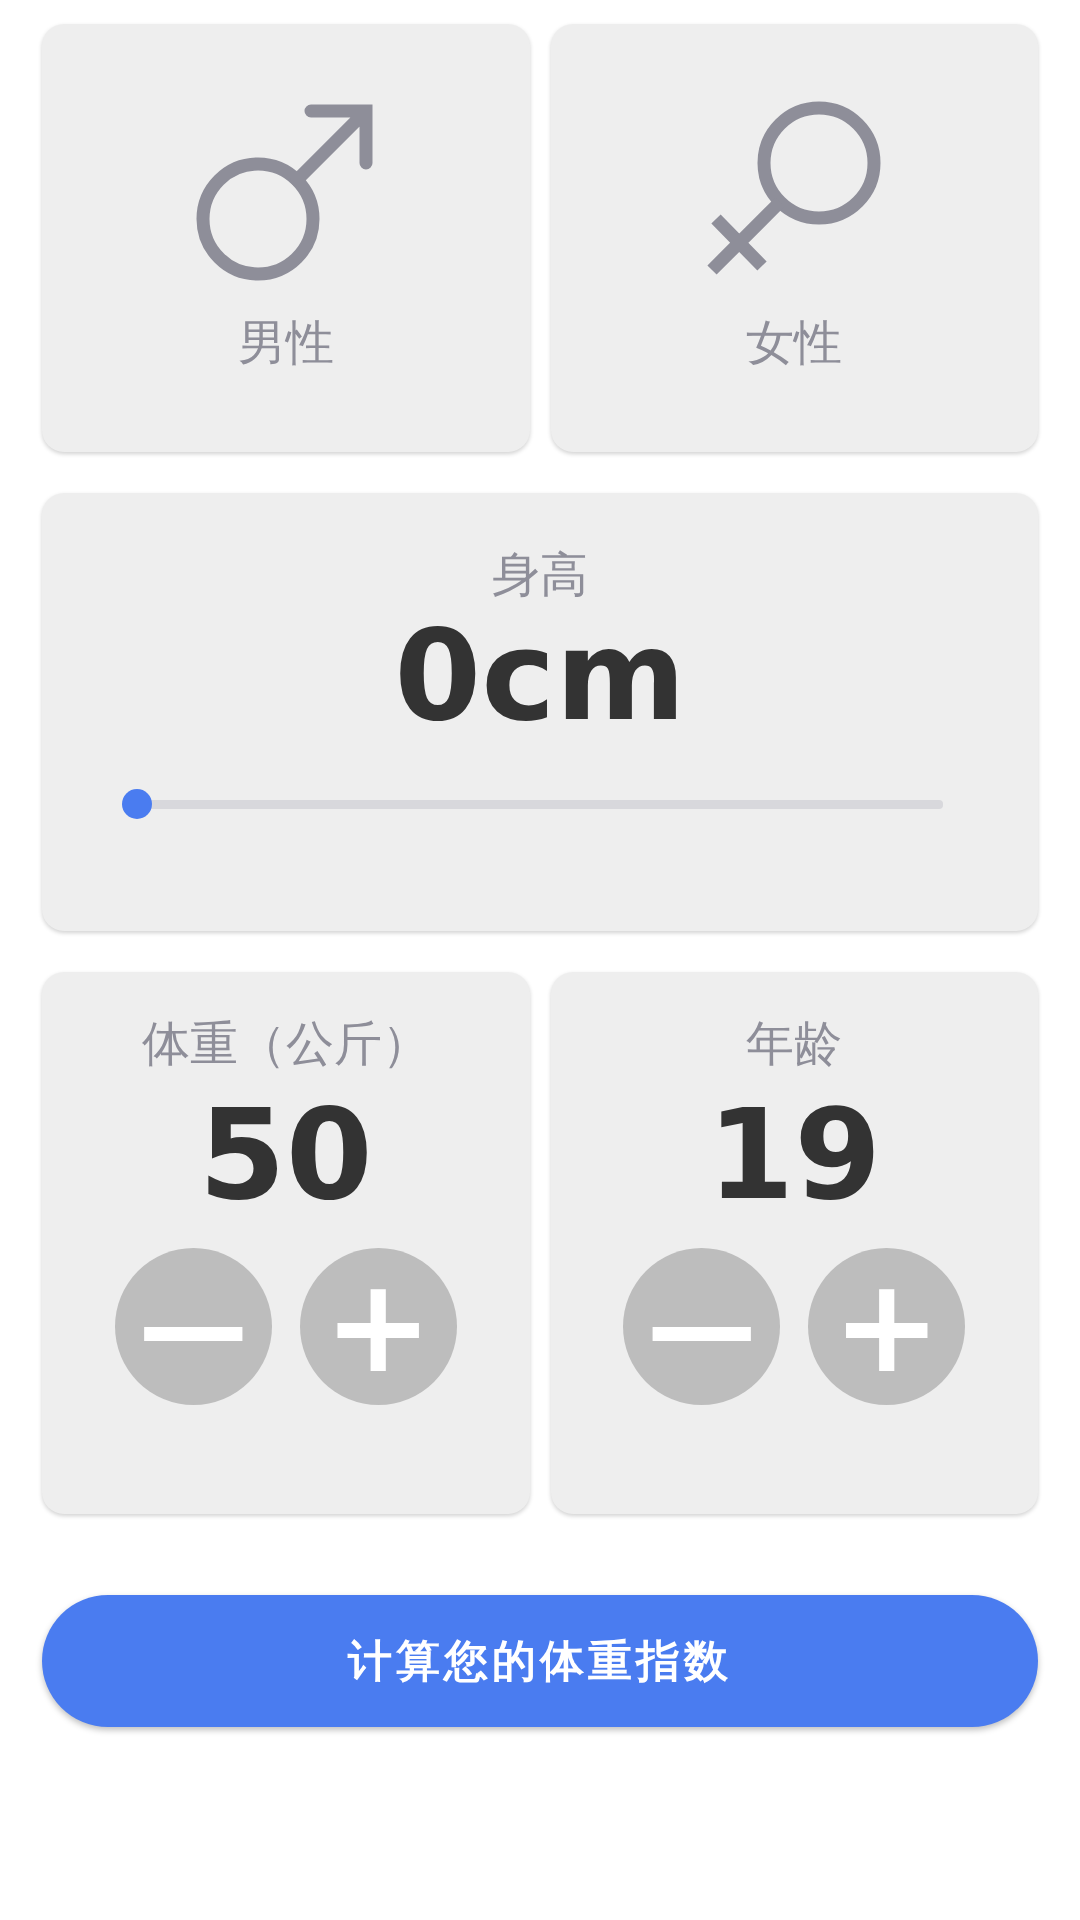 The height and width of the screenshot is (1920, 1080). What do you see at coordinates (794, 1155) in the screenshot?
I see `counter-value: 19` at bounding box center [794, 1155].